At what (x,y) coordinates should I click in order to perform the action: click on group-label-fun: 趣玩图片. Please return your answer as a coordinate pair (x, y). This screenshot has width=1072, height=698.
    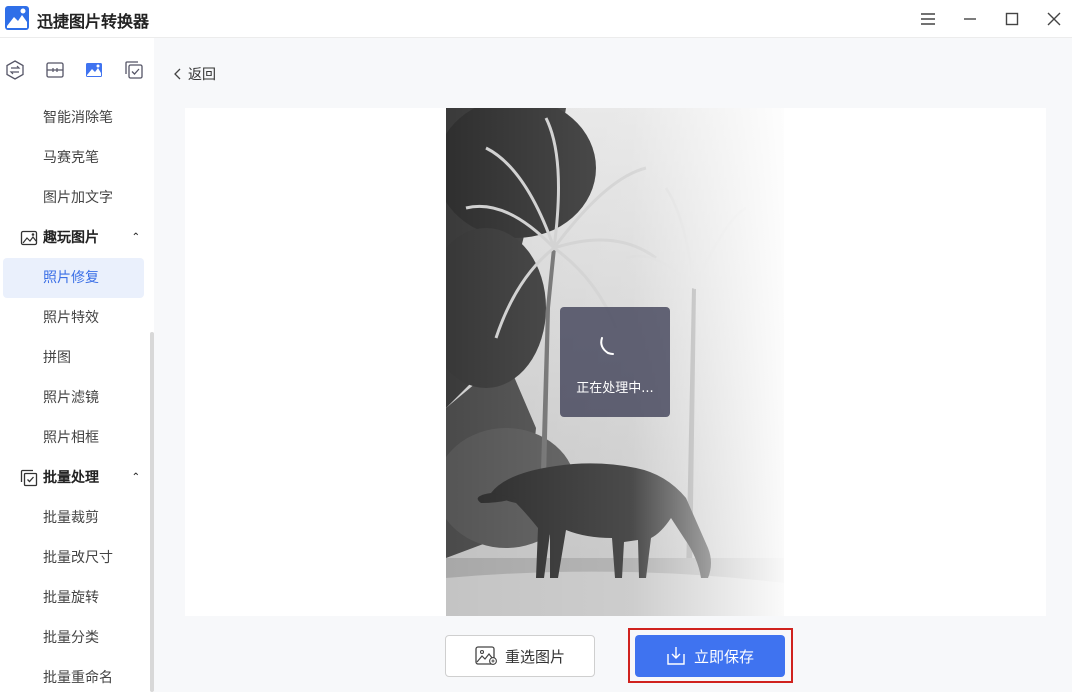
    Looking at the image, I should click on (71, 238).